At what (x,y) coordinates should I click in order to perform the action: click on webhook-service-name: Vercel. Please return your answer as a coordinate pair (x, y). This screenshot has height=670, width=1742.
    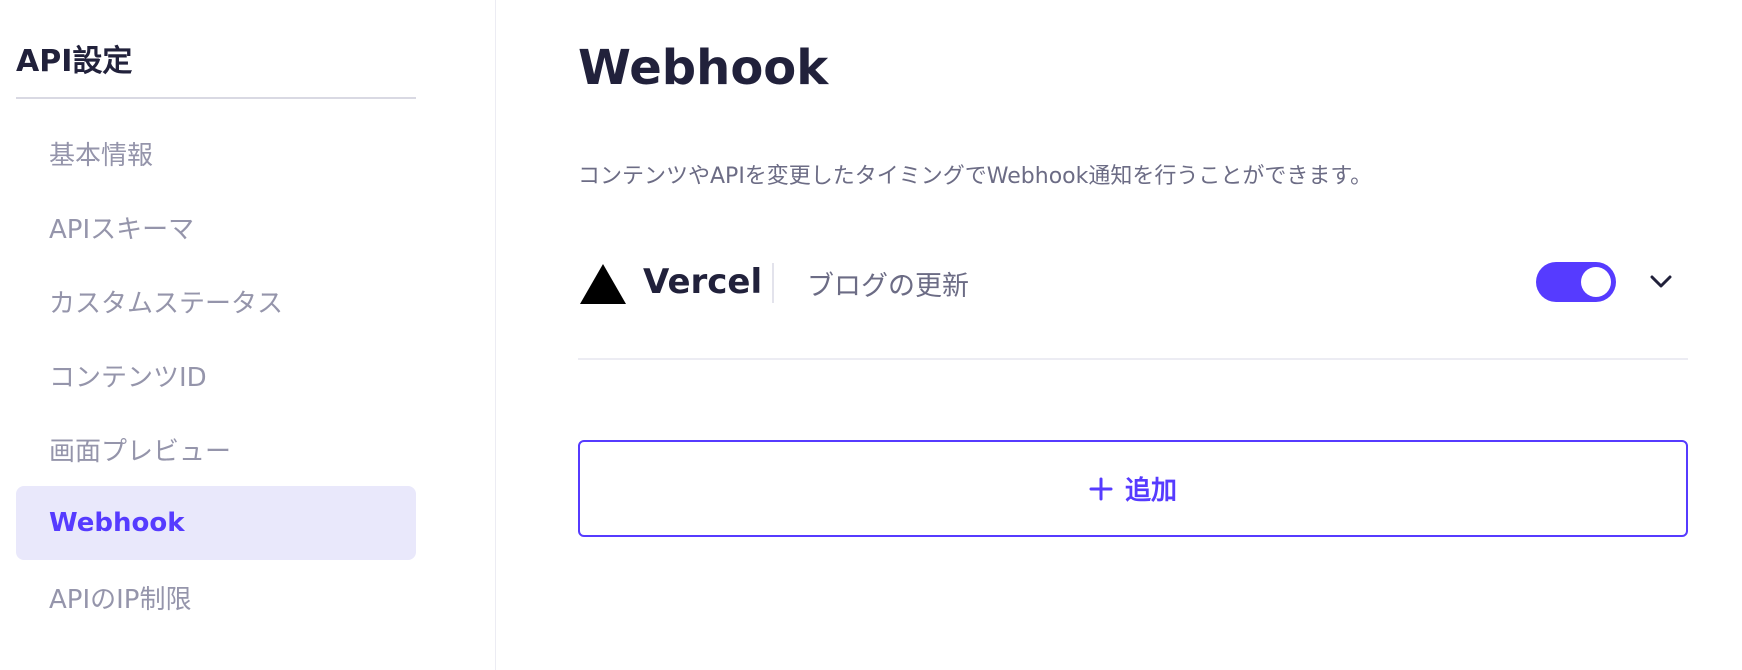
    Looking at the image, I should click on (703, 282).